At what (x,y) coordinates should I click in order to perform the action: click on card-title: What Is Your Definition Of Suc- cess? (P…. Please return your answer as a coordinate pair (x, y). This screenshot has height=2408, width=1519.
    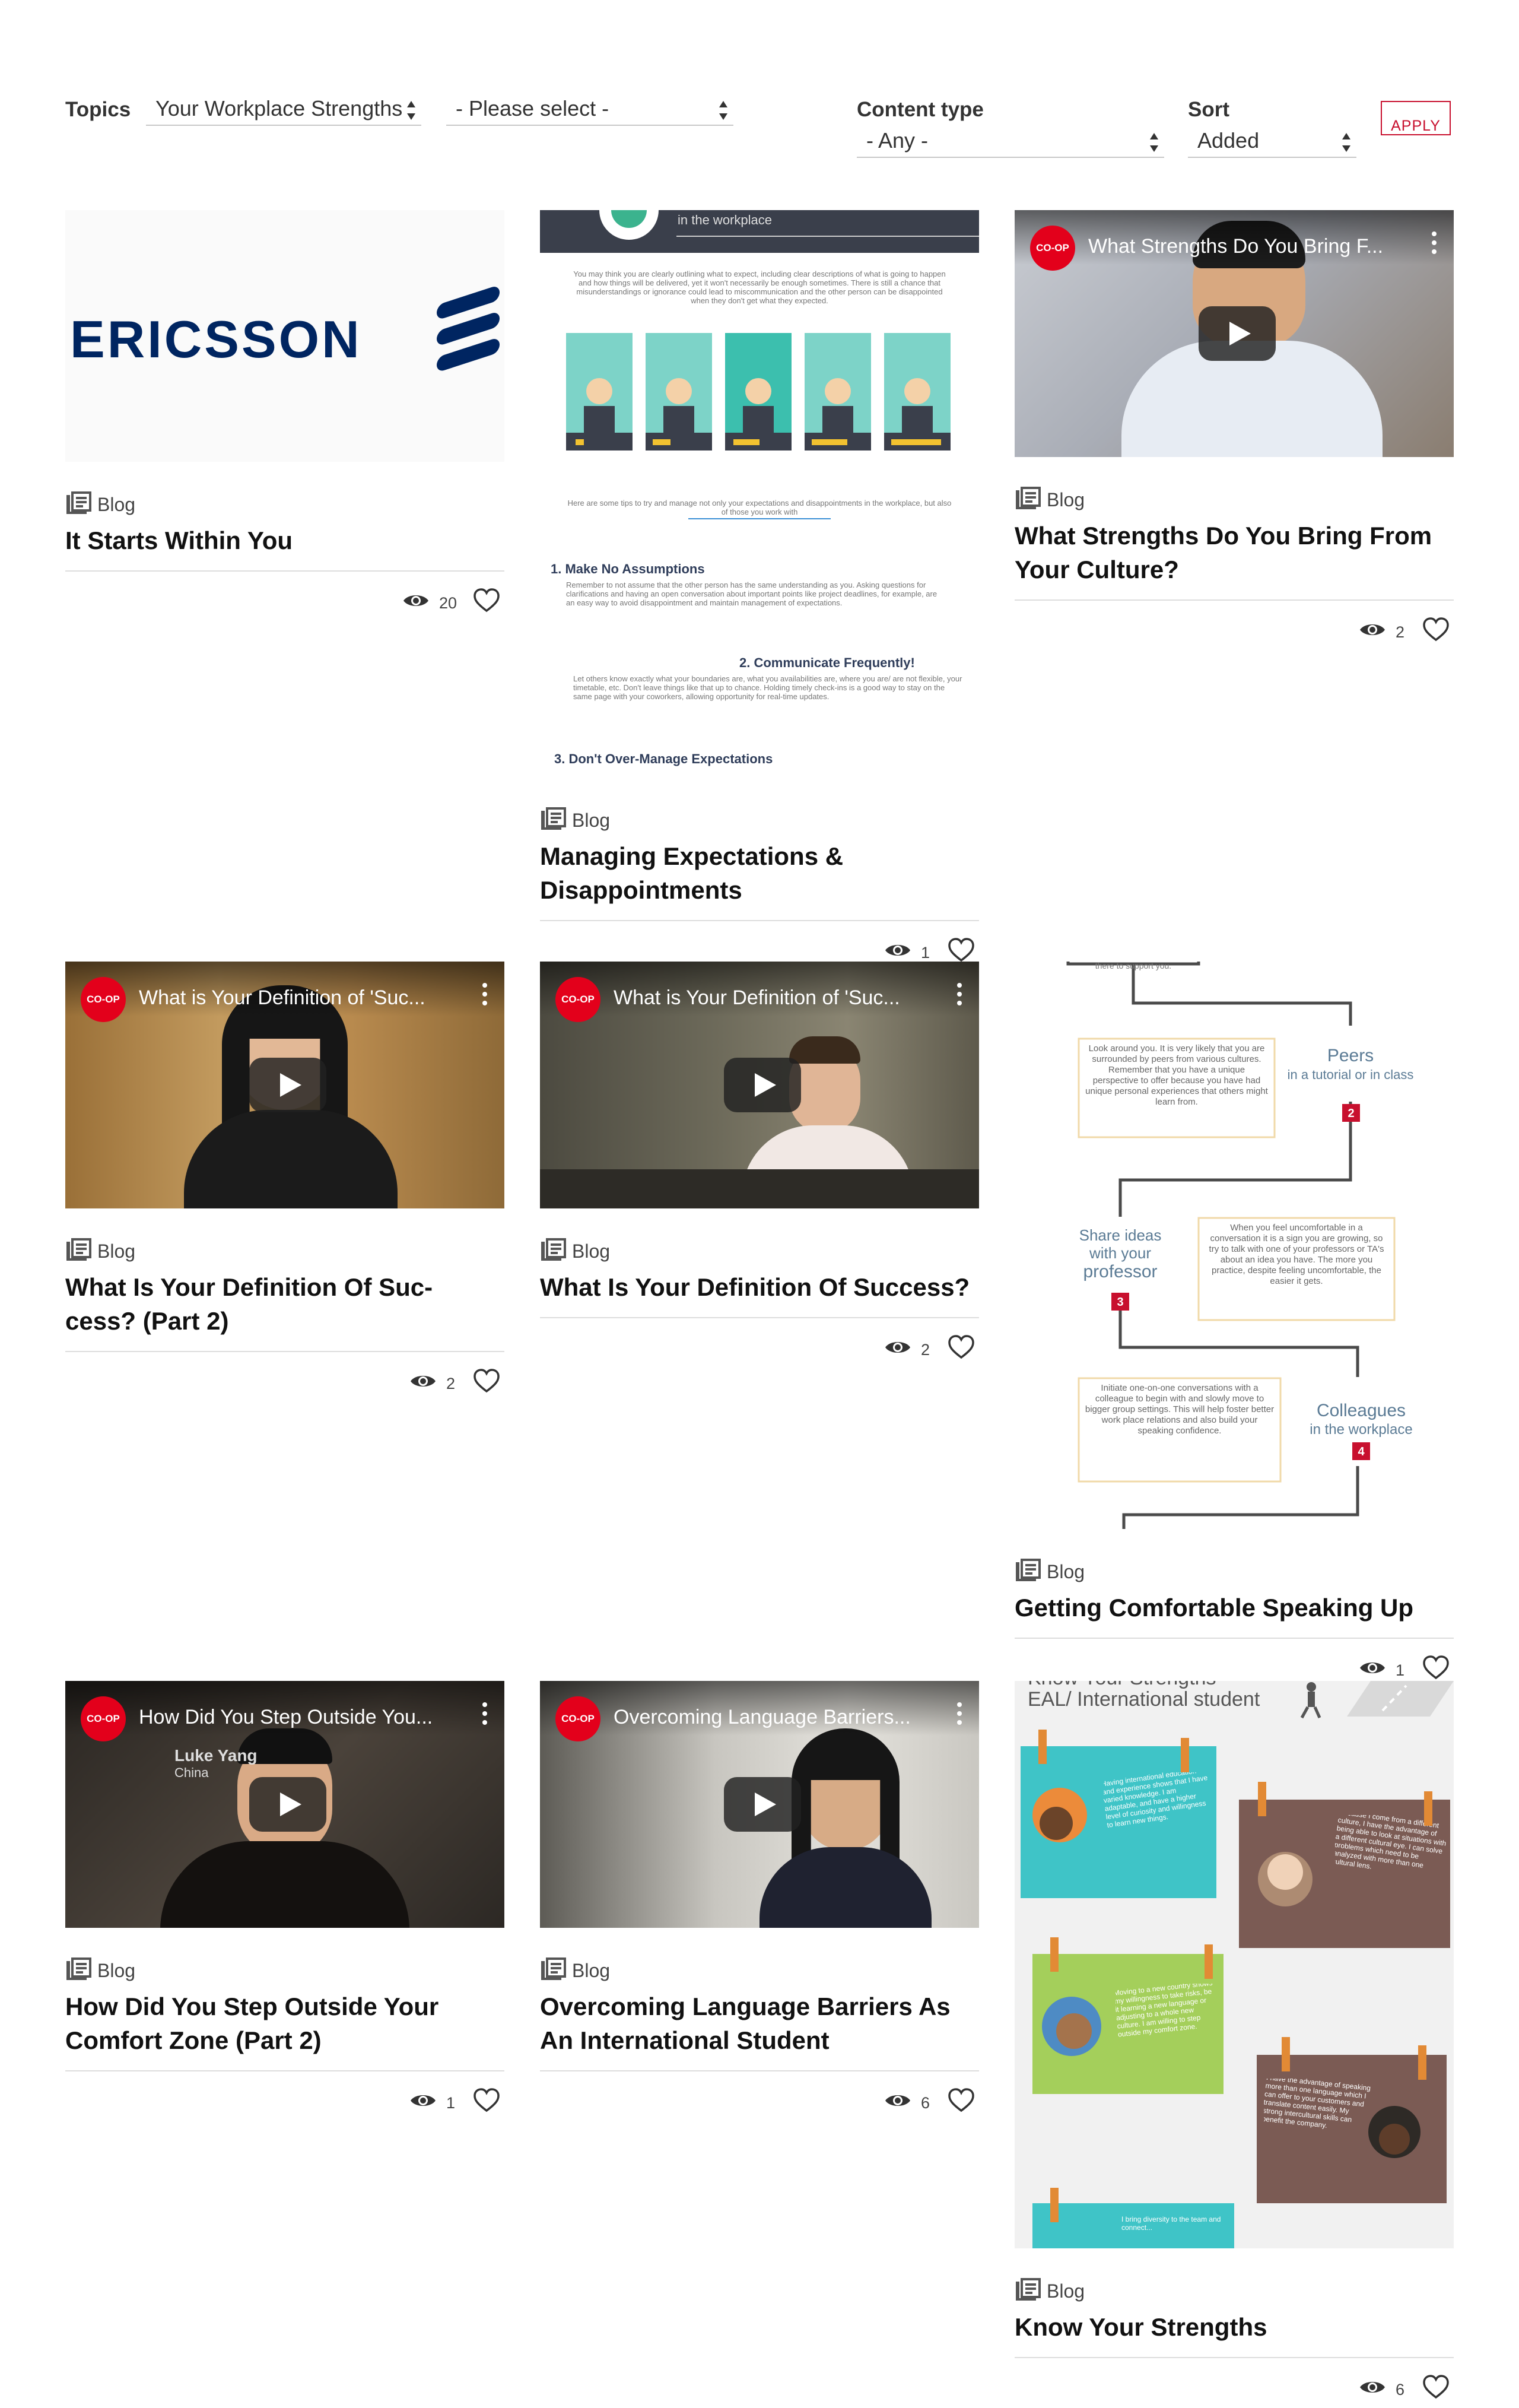
    Looking at the image, I should click on (284, 1304).